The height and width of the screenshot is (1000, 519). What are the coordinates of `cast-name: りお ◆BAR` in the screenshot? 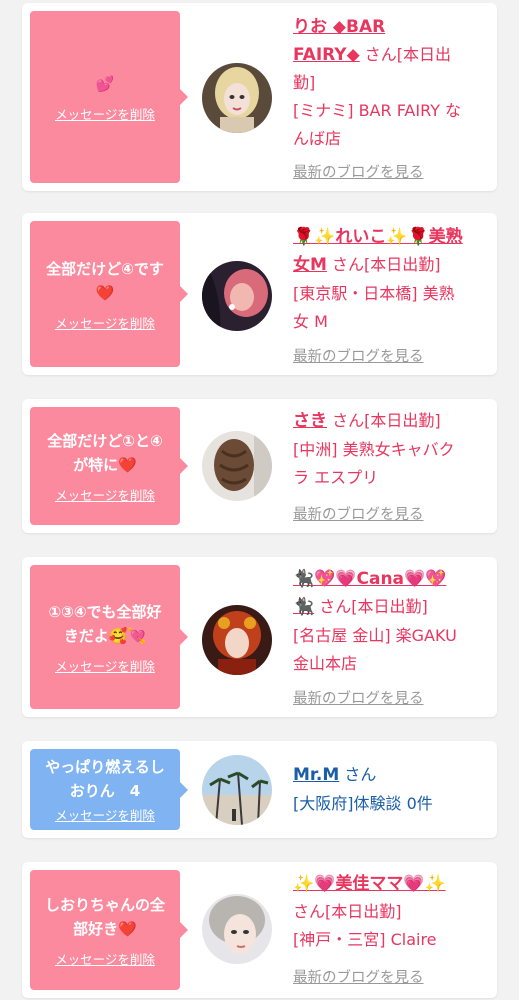 It's located at (339, 27).